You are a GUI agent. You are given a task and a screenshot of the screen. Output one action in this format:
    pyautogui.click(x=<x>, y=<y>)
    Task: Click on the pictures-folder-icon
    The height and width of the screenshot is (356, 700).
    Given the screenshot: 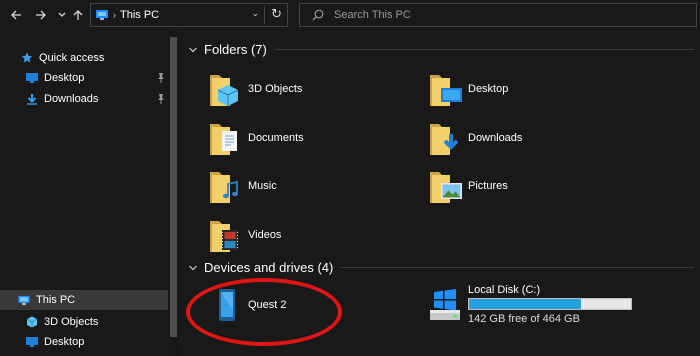 What is the action you would take?
    pyautogui.click(x=446, y=186)
    